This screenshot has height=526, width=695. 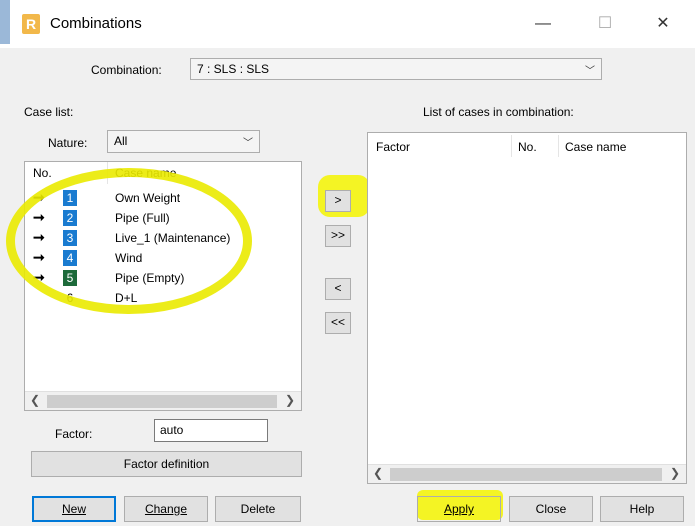 I want to click on help-button: Help, so click(x=642, y=509).